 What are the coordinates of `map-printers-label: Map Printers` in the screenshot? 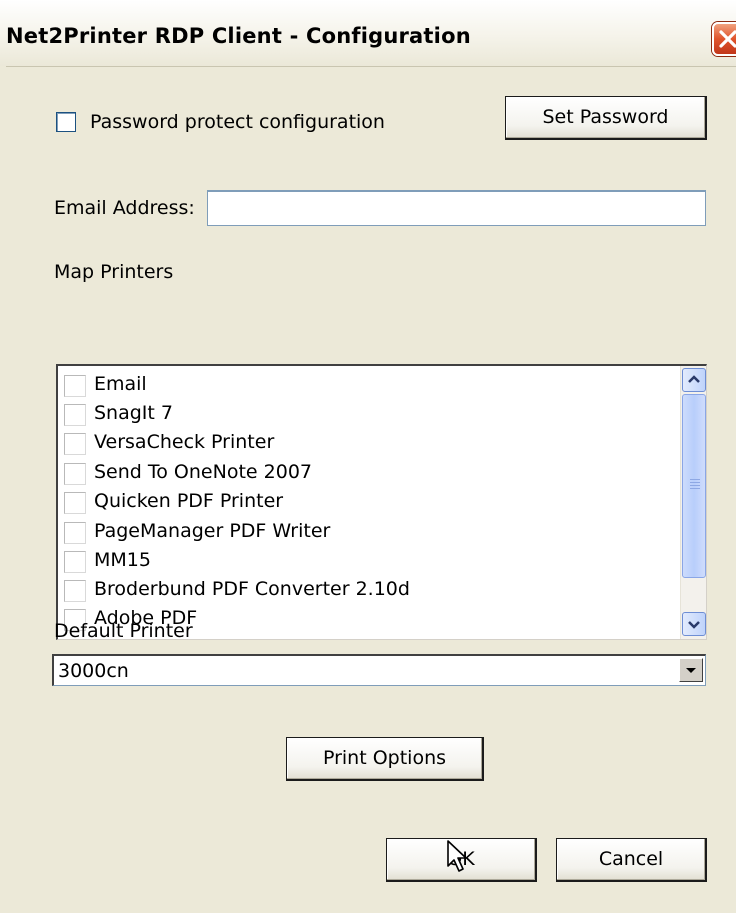 It's located at (114, 272).